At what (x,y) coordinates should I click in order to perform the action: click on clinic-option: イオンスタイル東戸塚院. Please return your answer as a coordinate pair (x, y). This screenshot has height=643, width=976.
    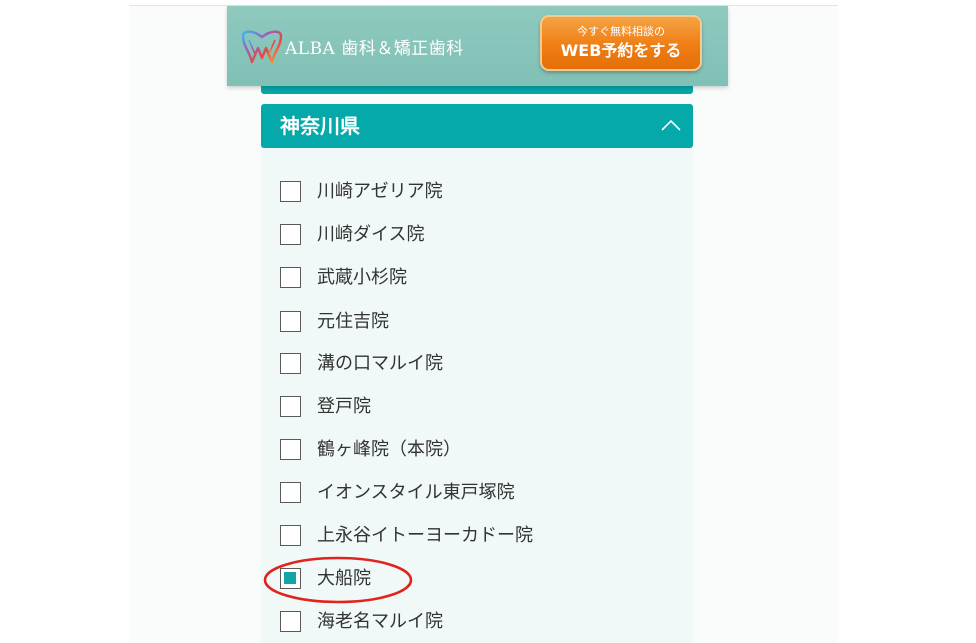
    Looking at the image, I should click on (480, 494).